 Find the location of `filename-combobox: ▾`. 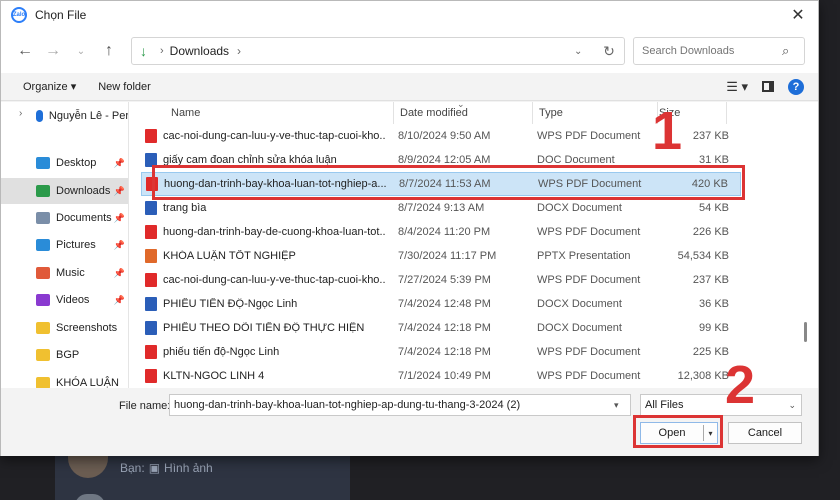

filename-combobox: ▾ is located at coordinates (400, 405).